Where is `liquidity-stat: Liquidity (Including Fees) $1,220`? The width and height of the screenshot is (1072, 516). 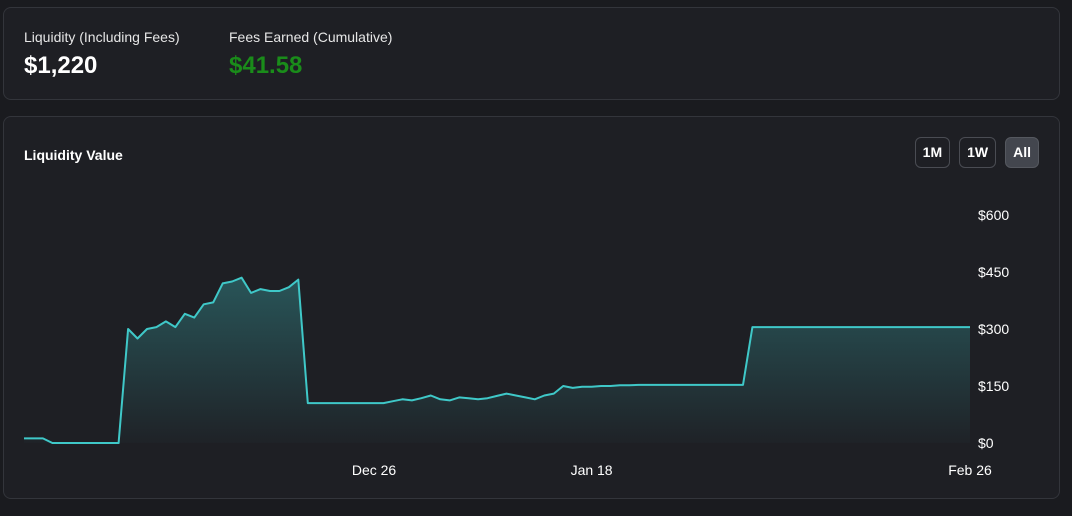
liquidity-stat: Liquidity (Including Fees) $1,220 is located at coordinates (102, 54).